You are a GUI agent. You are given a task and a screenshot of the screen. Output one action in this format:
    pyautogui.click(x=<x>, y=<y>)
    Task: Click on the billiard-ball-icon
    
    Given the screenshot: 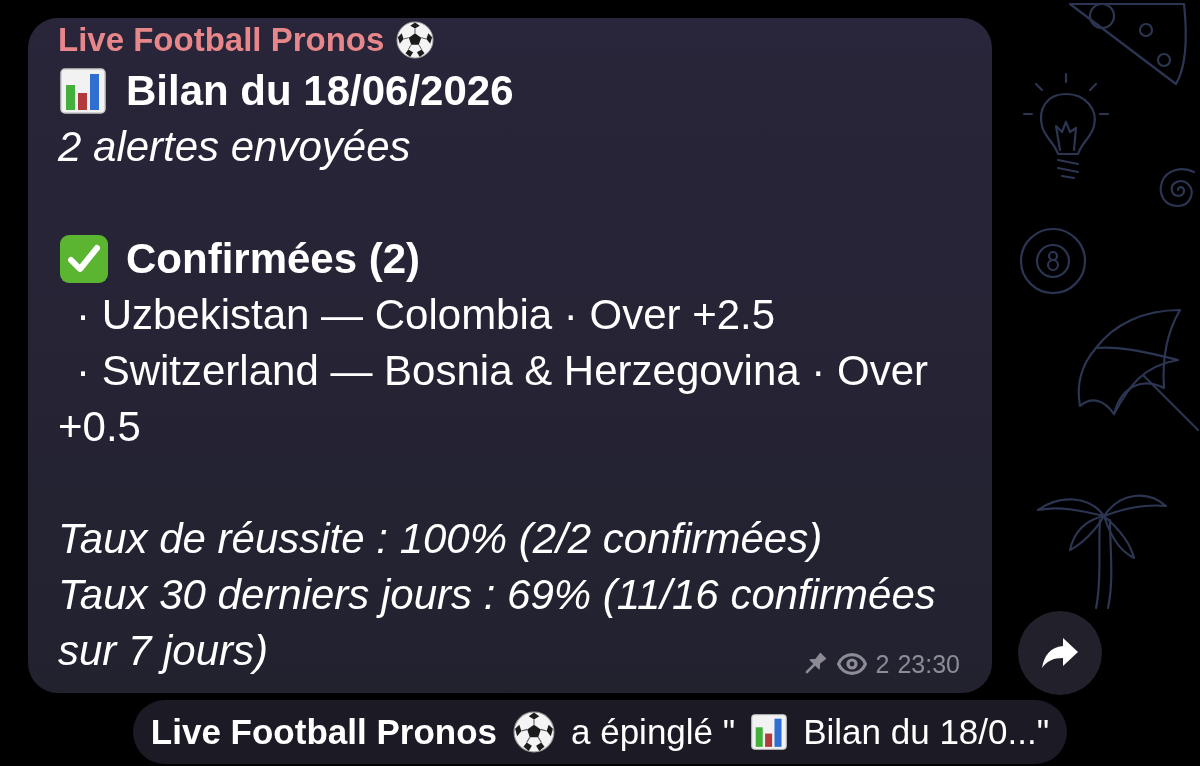 What is the action you would take?
    pyautogui.click(x=1053, y=261)
    